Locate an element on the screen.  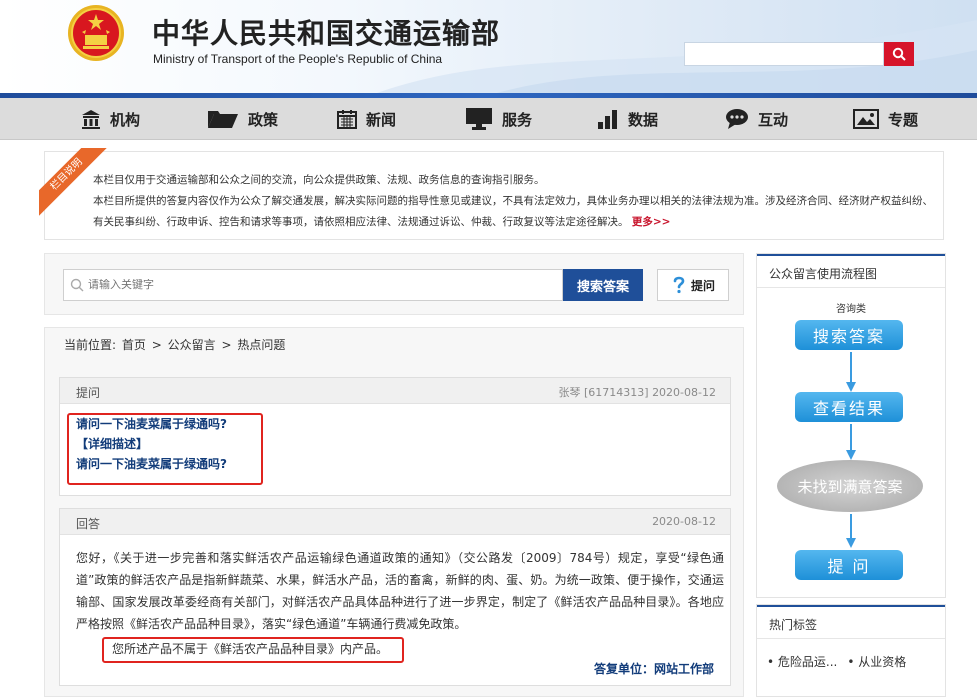
answer-panel-header: 回答 2020-08-12 is located at coordinates (395, 522).